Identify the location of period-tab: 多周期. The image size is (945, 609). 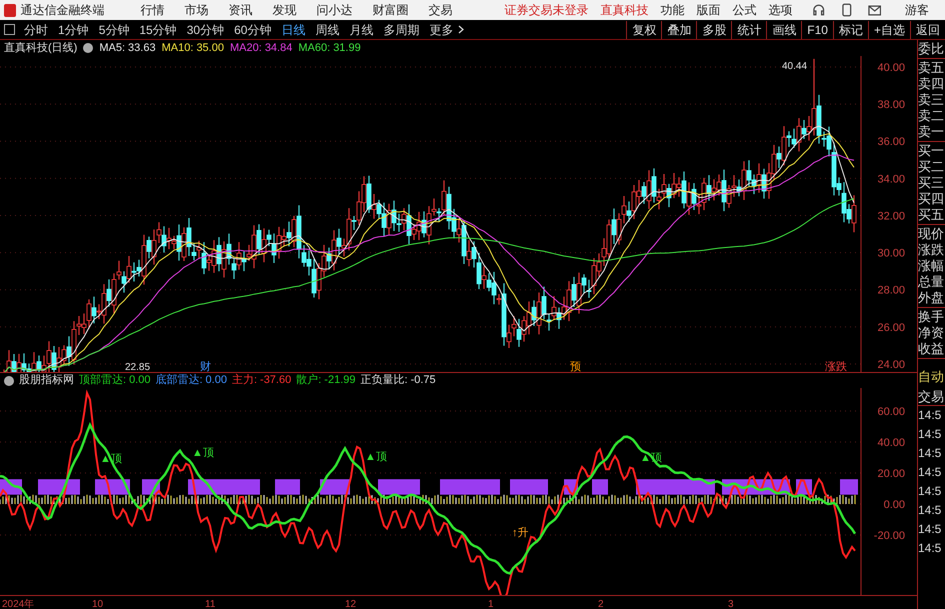
(401, 29).